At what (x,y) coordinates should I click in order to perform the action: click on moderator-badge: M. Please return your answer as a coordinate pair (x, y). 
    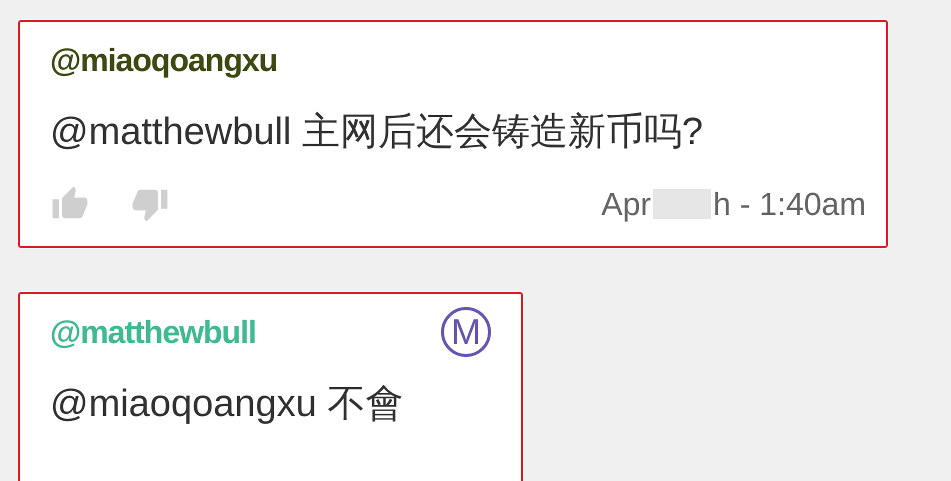
    Looking at the image, I should click on (466, 332).